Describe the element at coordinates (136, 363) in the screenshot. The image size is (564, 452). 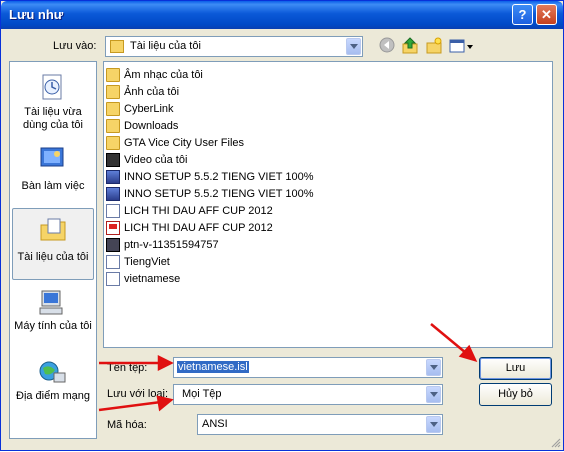
I see `arrow-to-filename` at that location.